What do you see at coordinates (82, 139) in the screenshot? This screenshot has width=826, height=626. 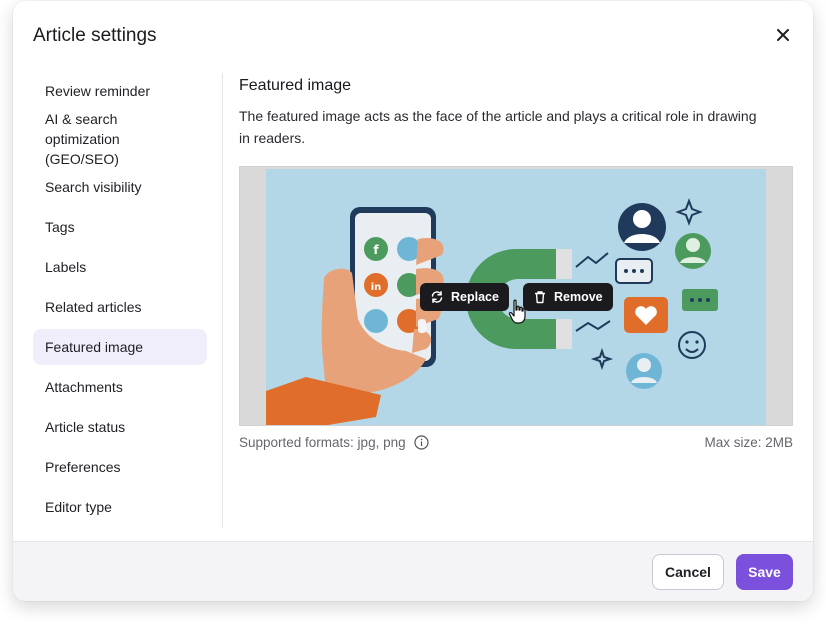 I see `sidebar-item-label: AI & search optimization (GEO/SEO)` at bounding box center [82, 139].